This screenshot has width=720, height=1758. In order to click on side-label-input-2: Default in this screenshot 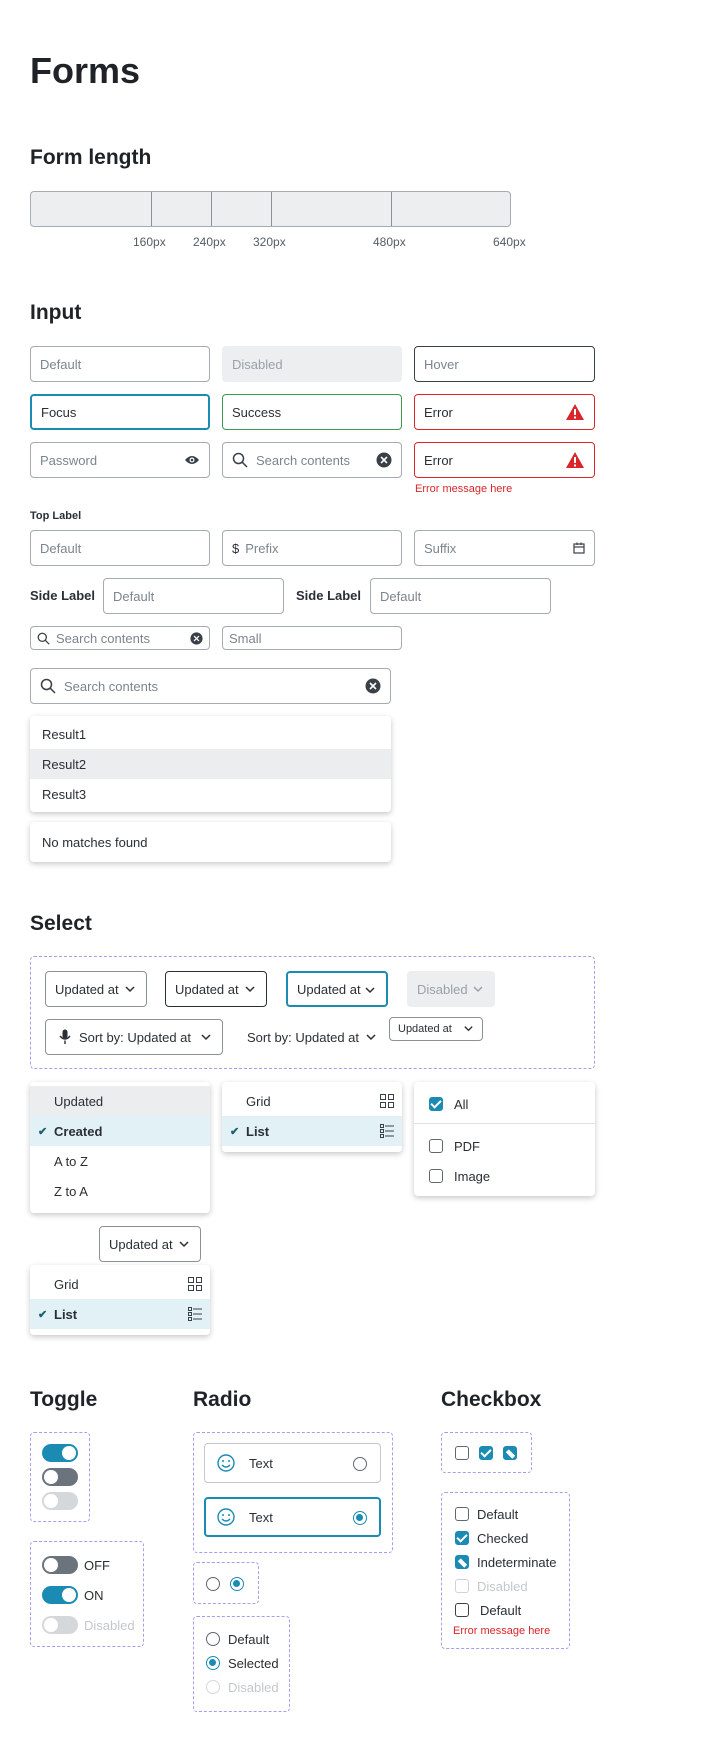, I will do `click(460, 596)`.